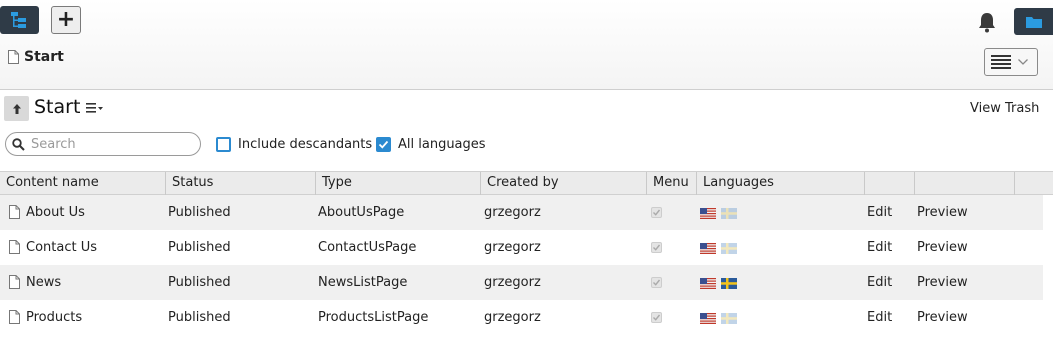 Image resolution: width=1053 pixels, height=341 pixels. What do you see at coordinates (564, 183) in the screenshot?
I see `column-header-created-by: Created by` at bounding box center [564, 183].